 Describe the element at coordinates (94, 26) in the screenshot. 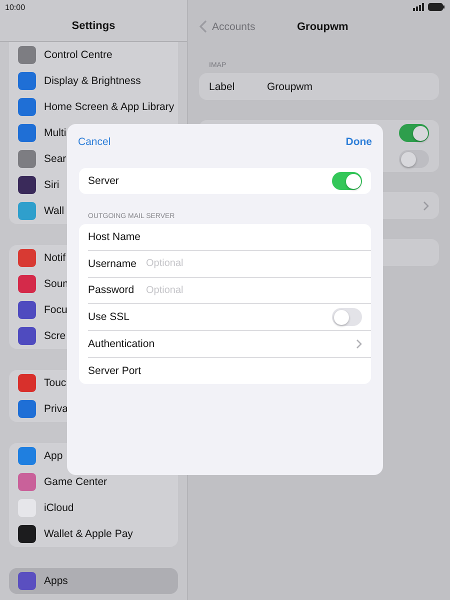

I see `sidebar-title: Settings` at that location.